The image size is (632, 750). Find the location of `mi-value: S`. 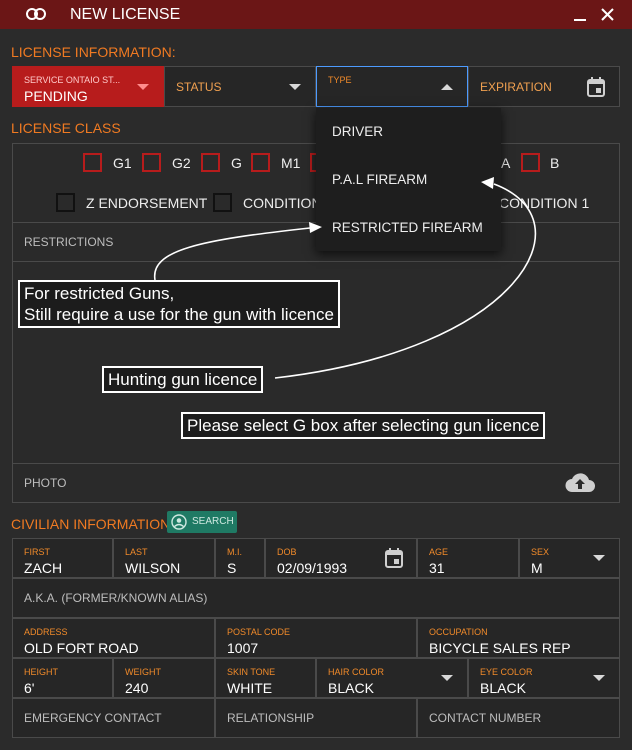

mi-value: S is located at coordinates (232, 568).